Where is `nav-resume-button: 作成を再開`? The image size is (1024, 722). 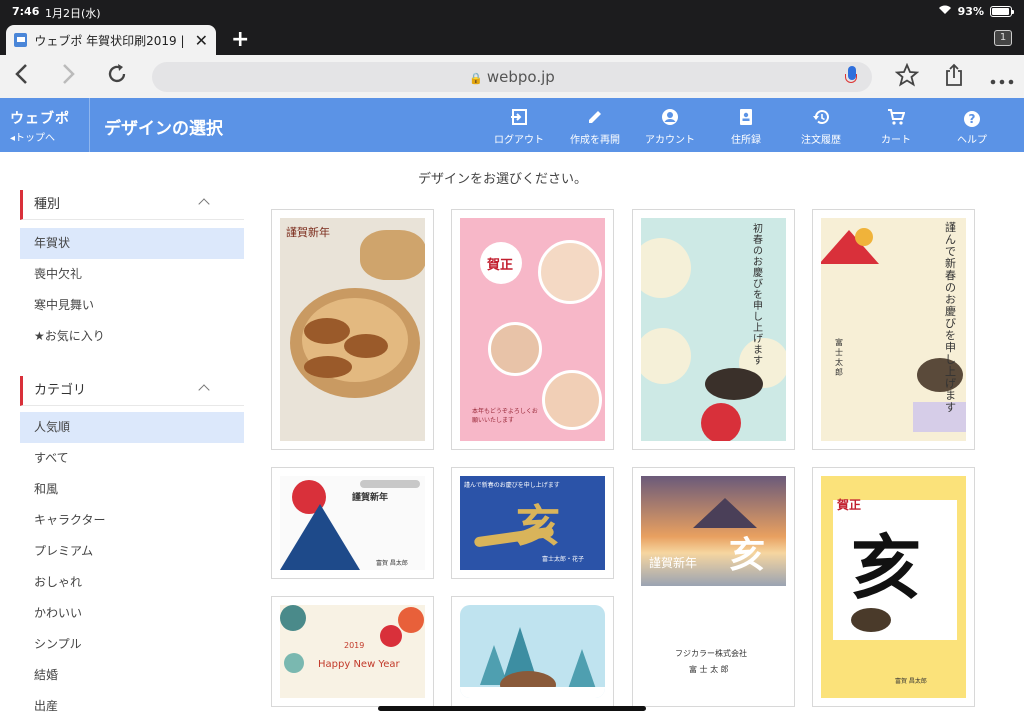
nav-resume-button: 作成を再開 is located at coordinates (595, 127).